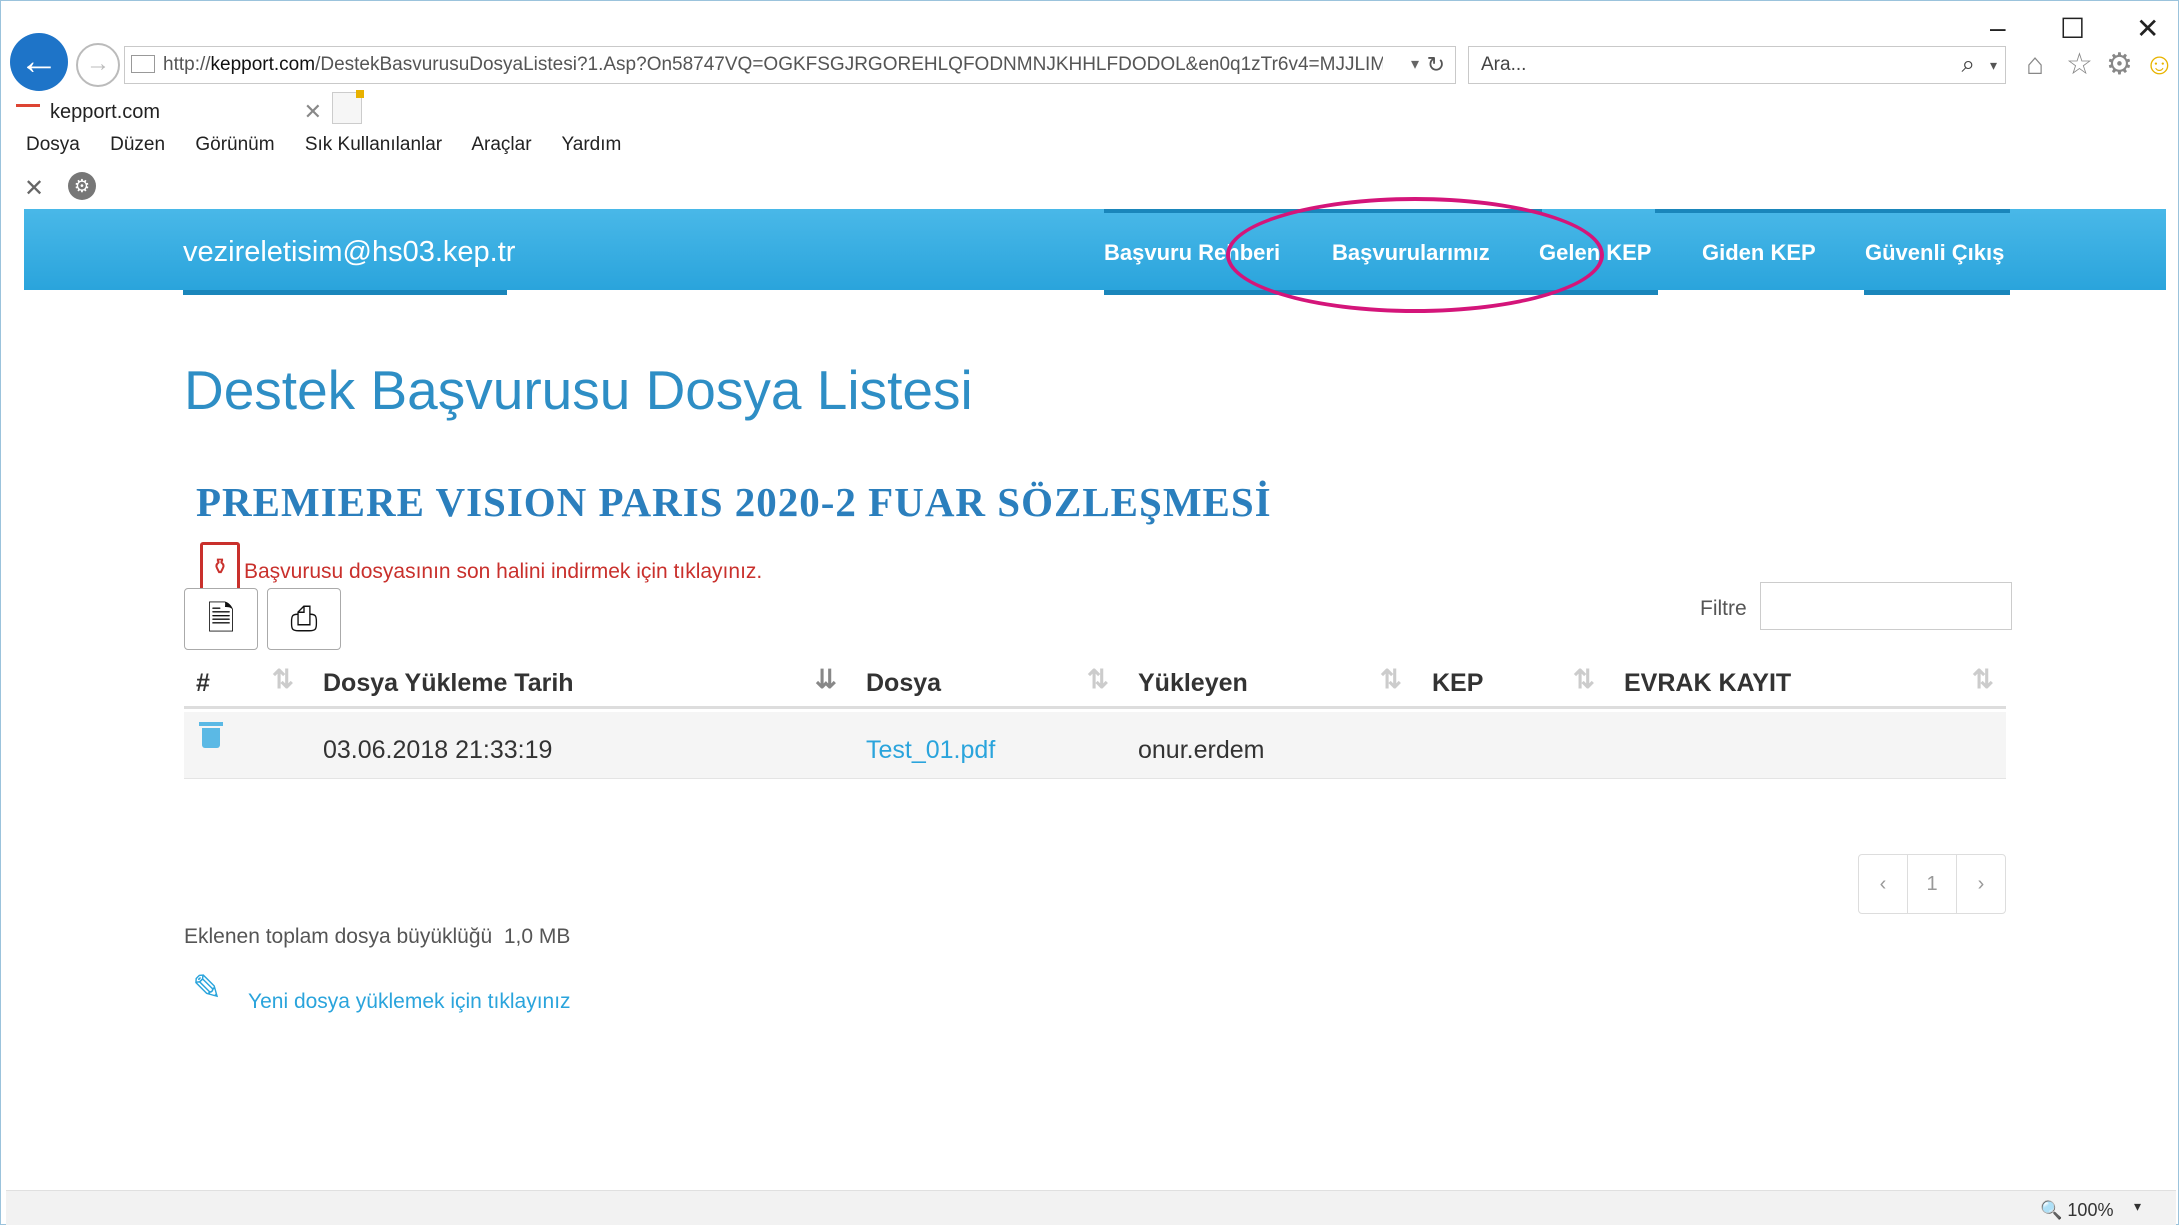 The width and height of the screenshot is (2179, 1225). What do you see at coordinates (211, 735) in the screenshot?
I see `trash-icon` at bounding box center [211, 735].